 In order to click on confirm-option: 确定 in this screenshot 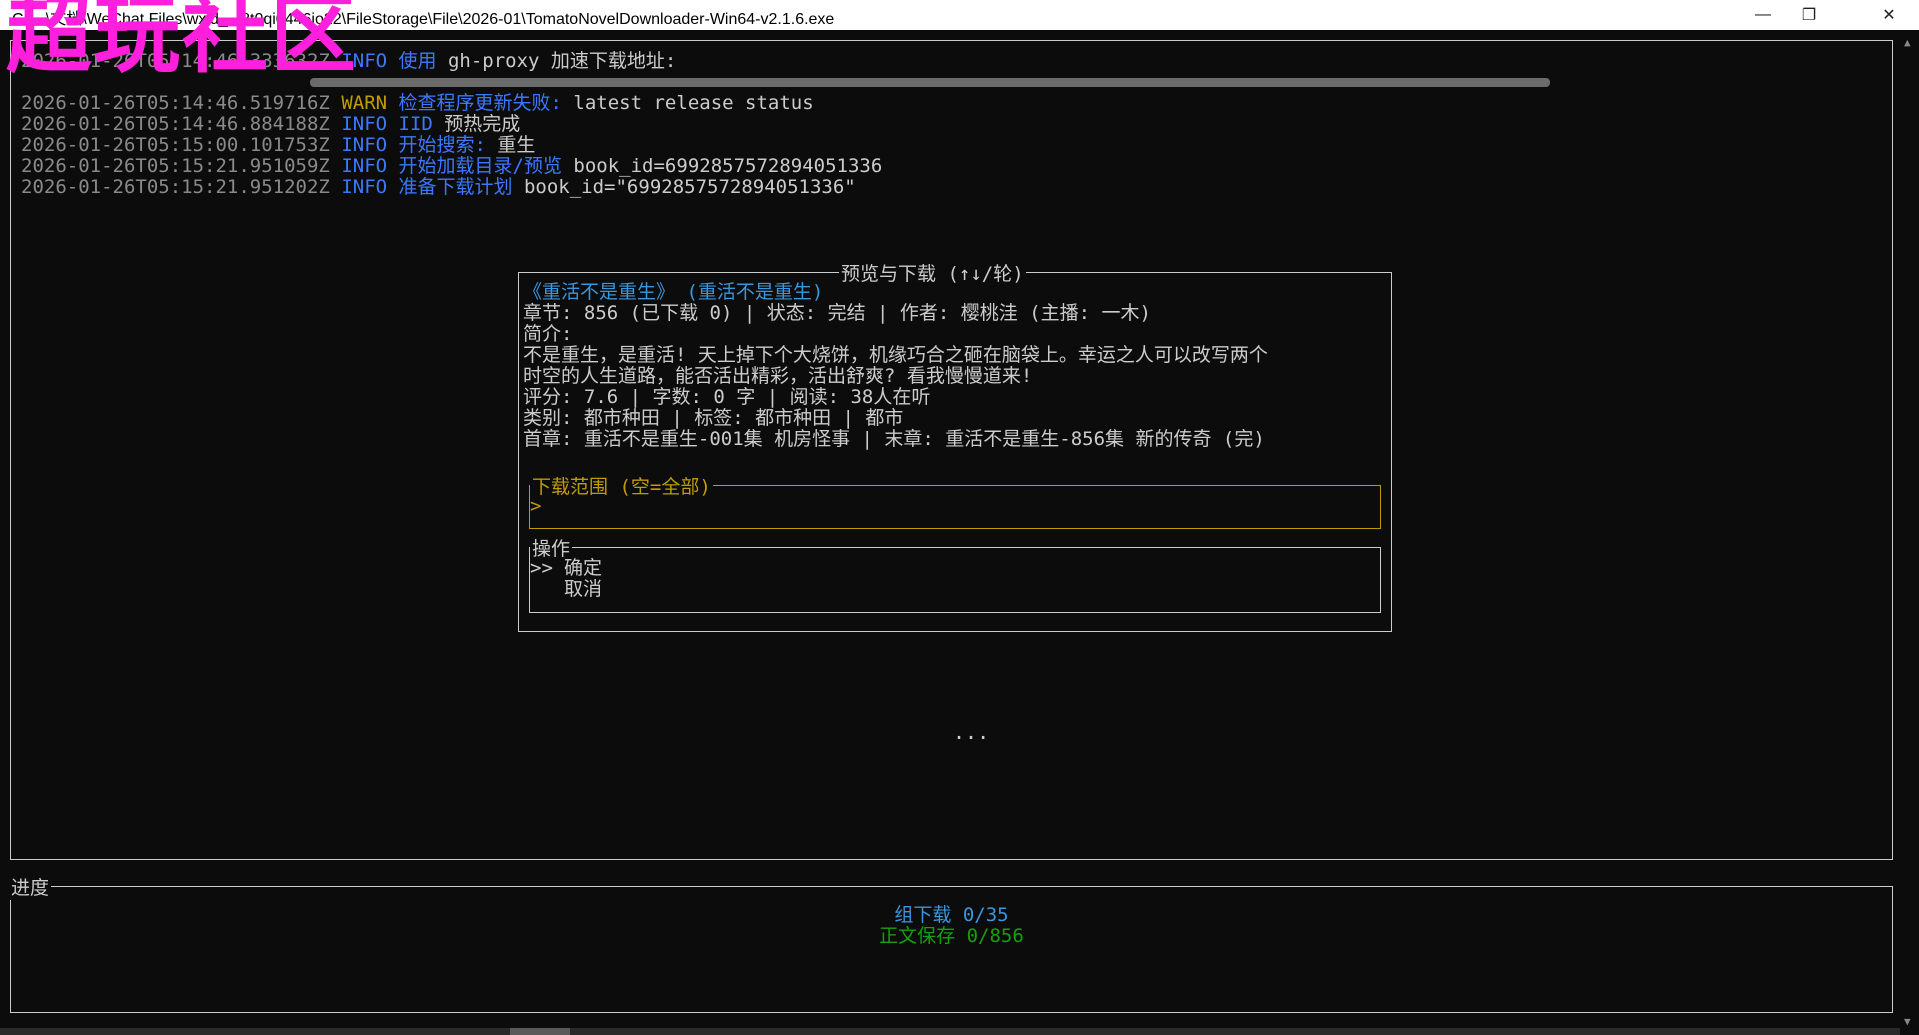, I will do `click(583, 568)`.